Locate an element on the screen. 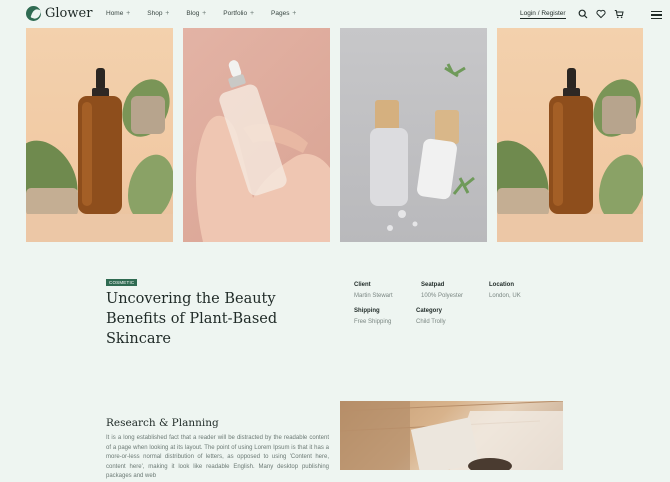 Image resolution: width=670 pixels, height=482 pixels. nav-item-home: Home + is located at coordinates (118, 13).